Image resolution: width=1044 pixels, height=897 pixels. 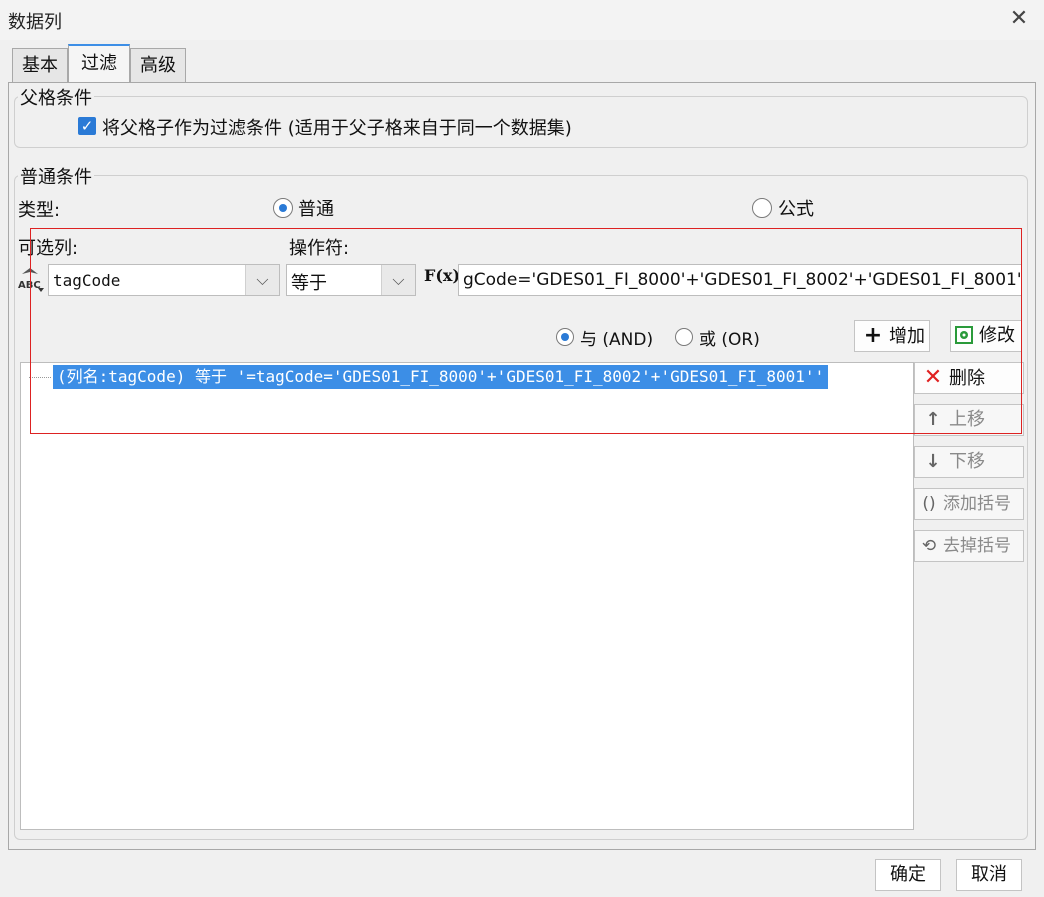 What do you see at coordinates (969, 504) in the screenshot?
I see `add-bracket-button: () 添加括号` at bounding box center [969, 504].